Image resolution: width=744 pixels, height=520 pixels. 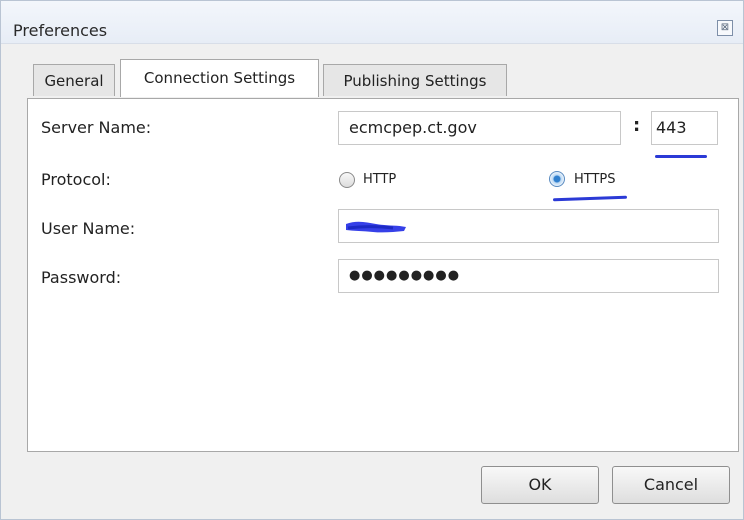 I want to click on user-name-label: User Name:, so click(x=88, y=228).